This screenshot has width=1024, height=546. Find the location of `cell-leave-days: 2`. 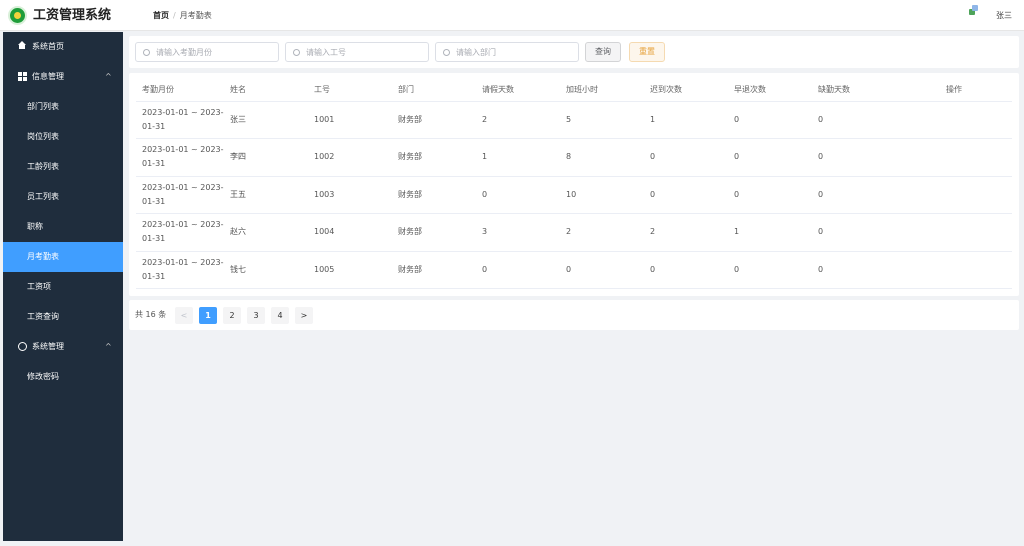

cell-leave-days: 2 is located at coordinates (518, 120).